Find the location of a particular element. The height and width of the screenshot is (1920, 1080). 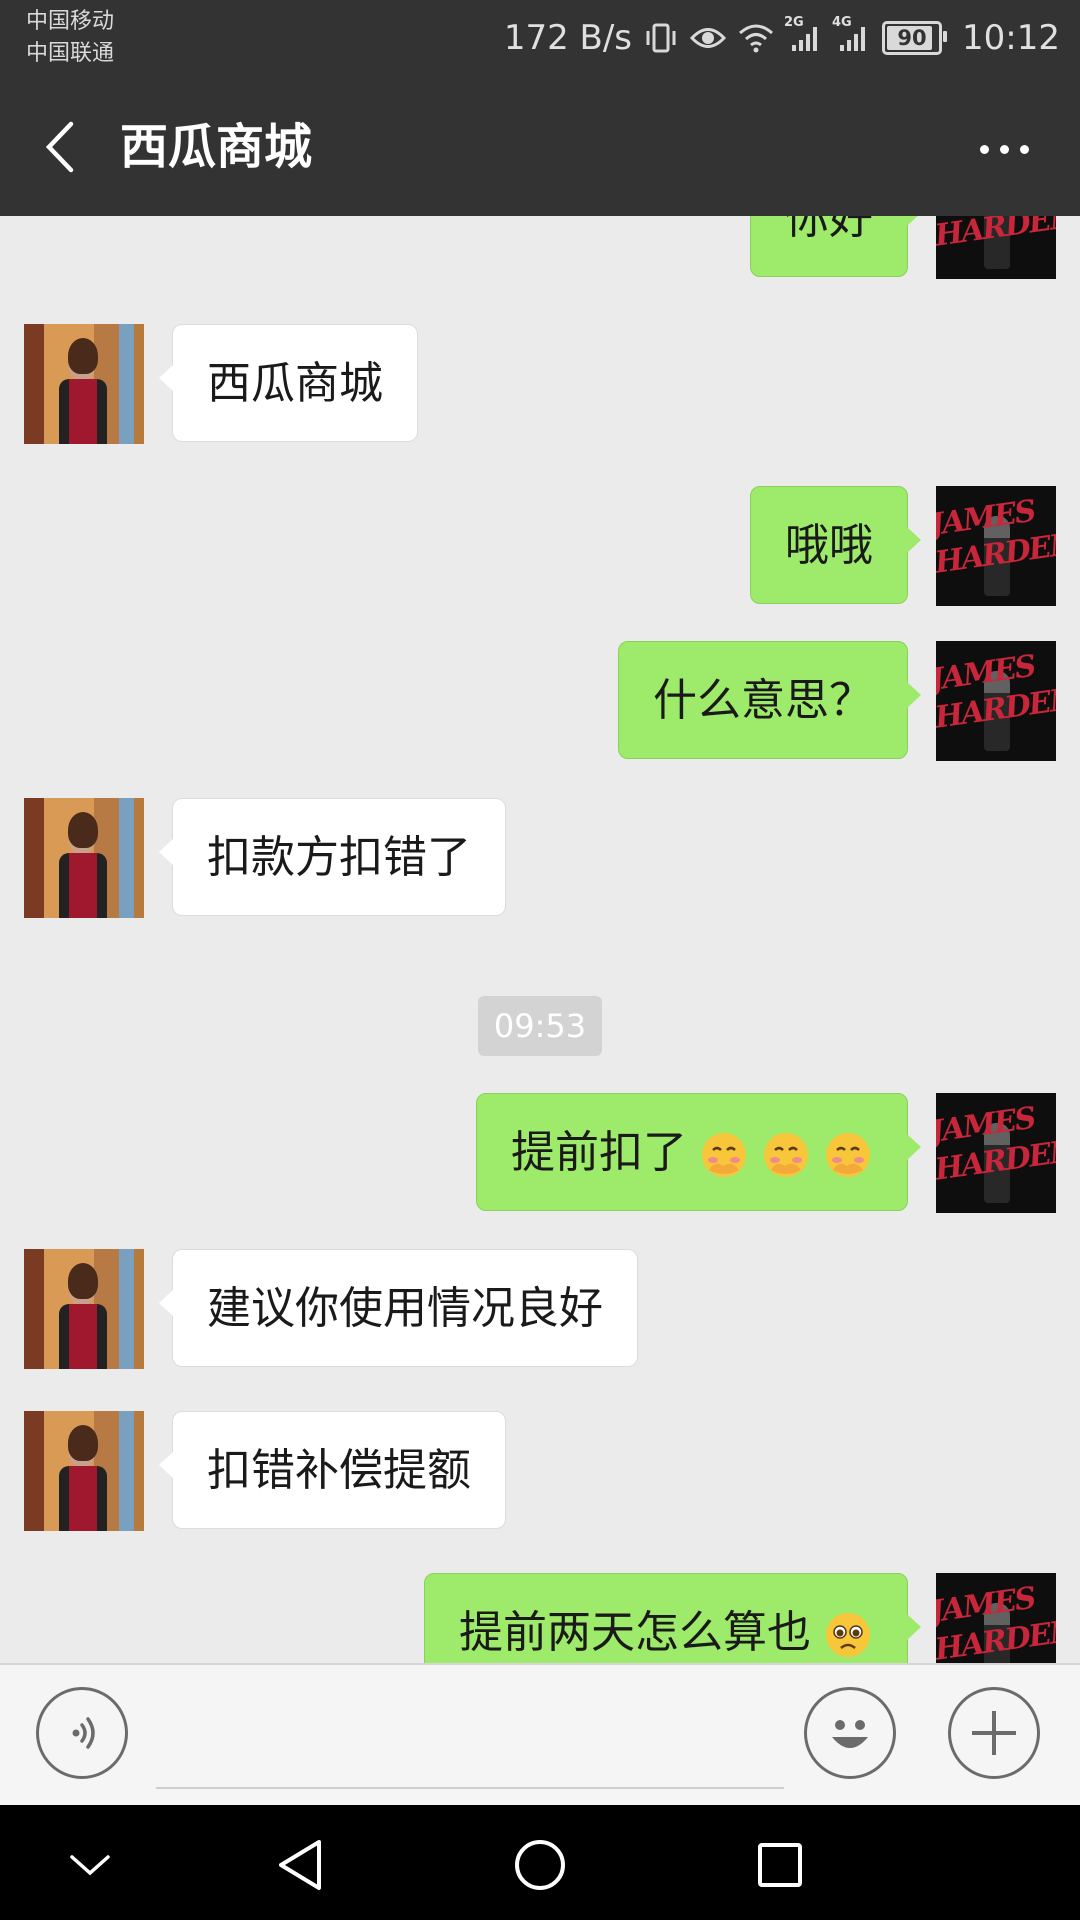

more-options-button is located at coordinates (1004, 149).